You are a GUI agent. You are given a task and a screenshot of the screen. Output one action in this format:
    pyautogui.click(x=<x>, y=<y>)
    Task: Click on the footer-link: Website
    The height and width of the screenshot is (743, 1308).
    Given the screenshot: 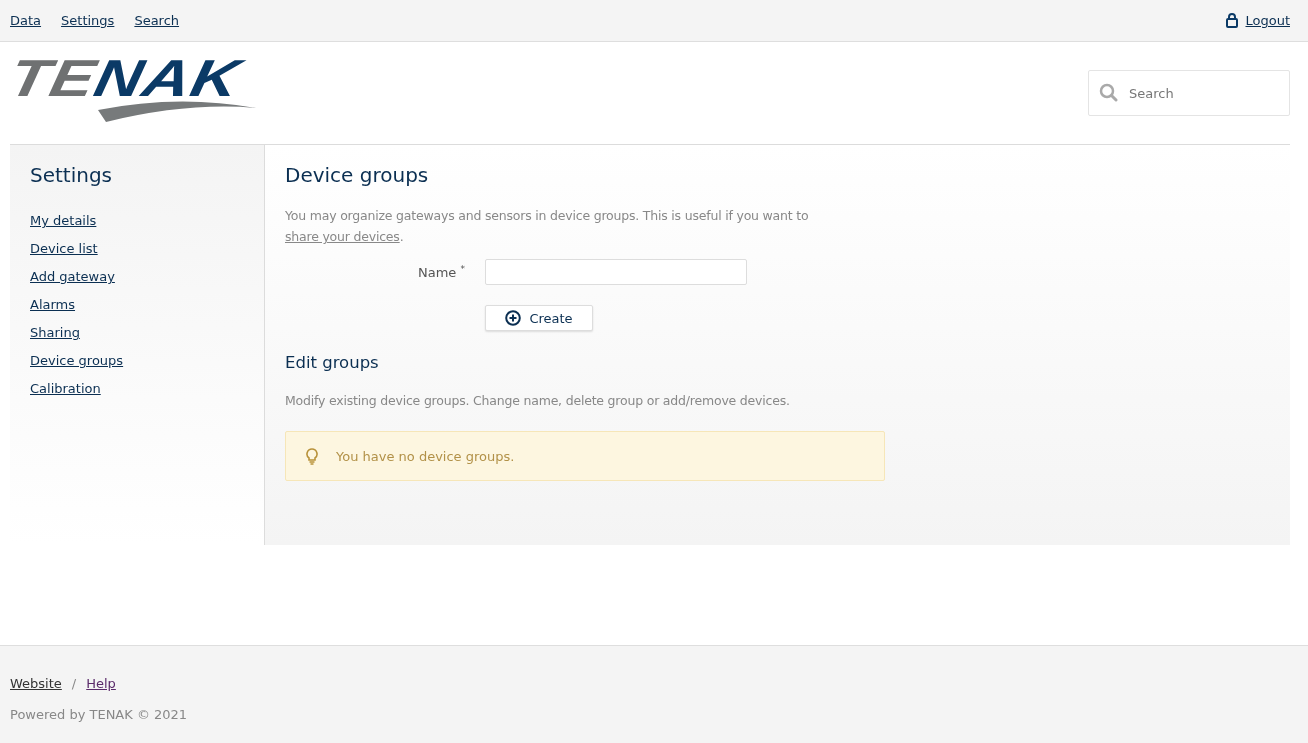 What is the action you would take?
    pyautogui.click(x=36, y=683)
    